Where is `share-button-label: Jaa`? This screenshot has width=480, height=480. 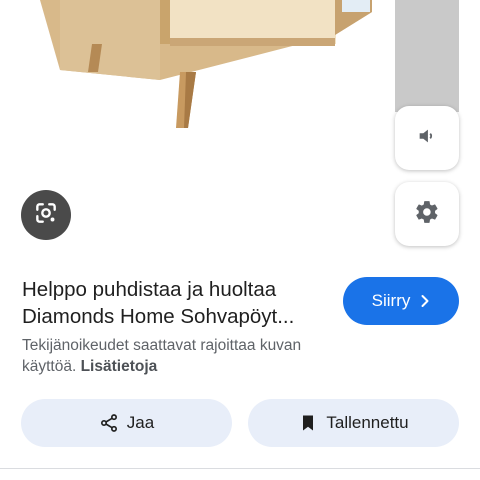 share-button-label: Jaa is located at coordinates (140, 422).